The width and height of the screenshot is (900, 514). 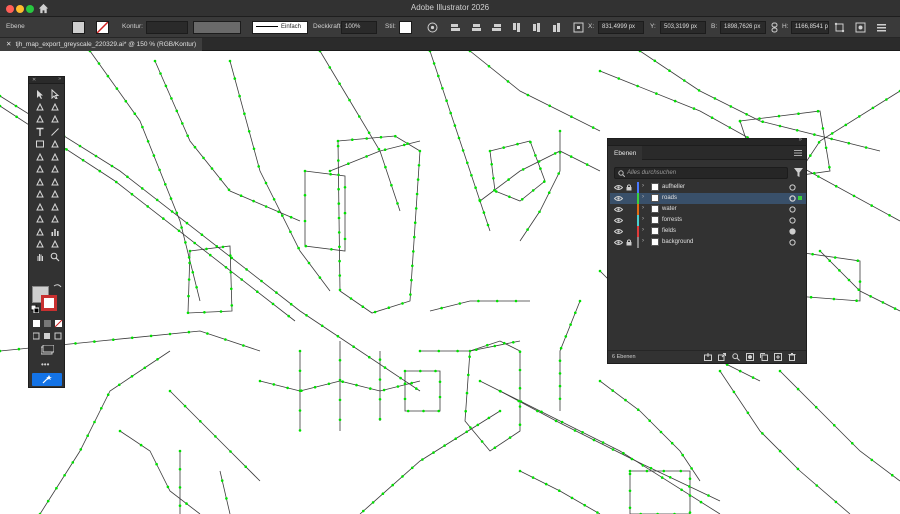 I want to click on layer-row: › forrests, so click(x=708, y=220).